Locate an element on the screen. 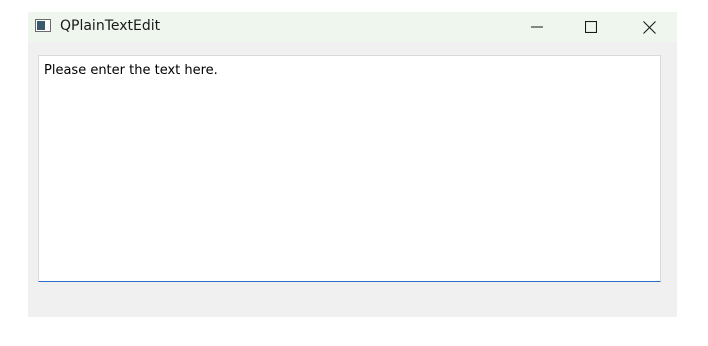 The image size is (708, 346). maximize-icon is located at coordinates (591, 27).